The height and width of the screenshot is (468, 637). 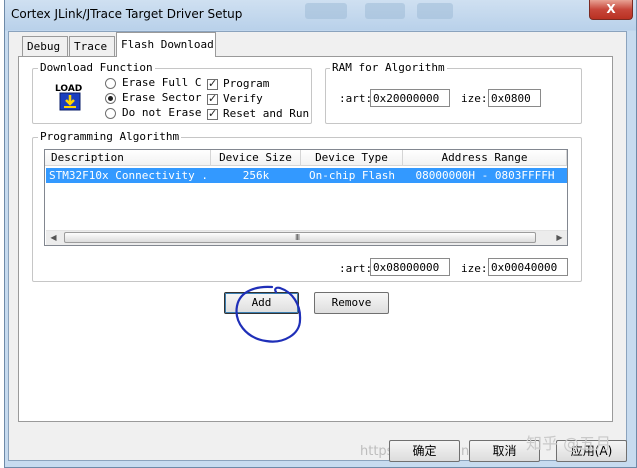 I want to click on ok-button: 确定, so click(x=424, y=451).